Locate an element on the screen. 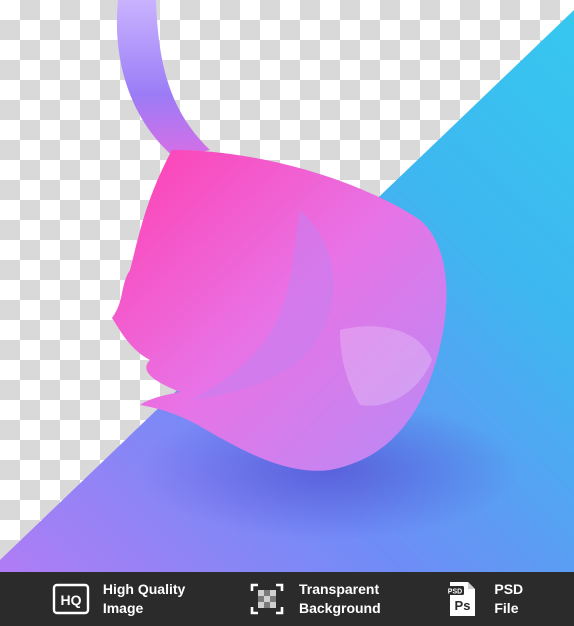 This screenshot has height=626, width=574. badge-high-quality-line2: Image is located at coordinates (123, 608).